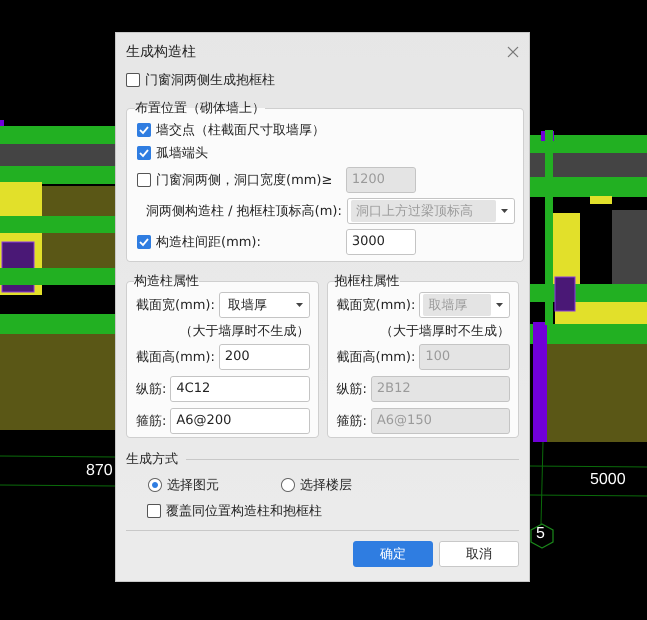 The image size is (647, 620). Describe the element at coordinates (240, 421) in the screenshot. I see `input-field: A6@200` at that location.